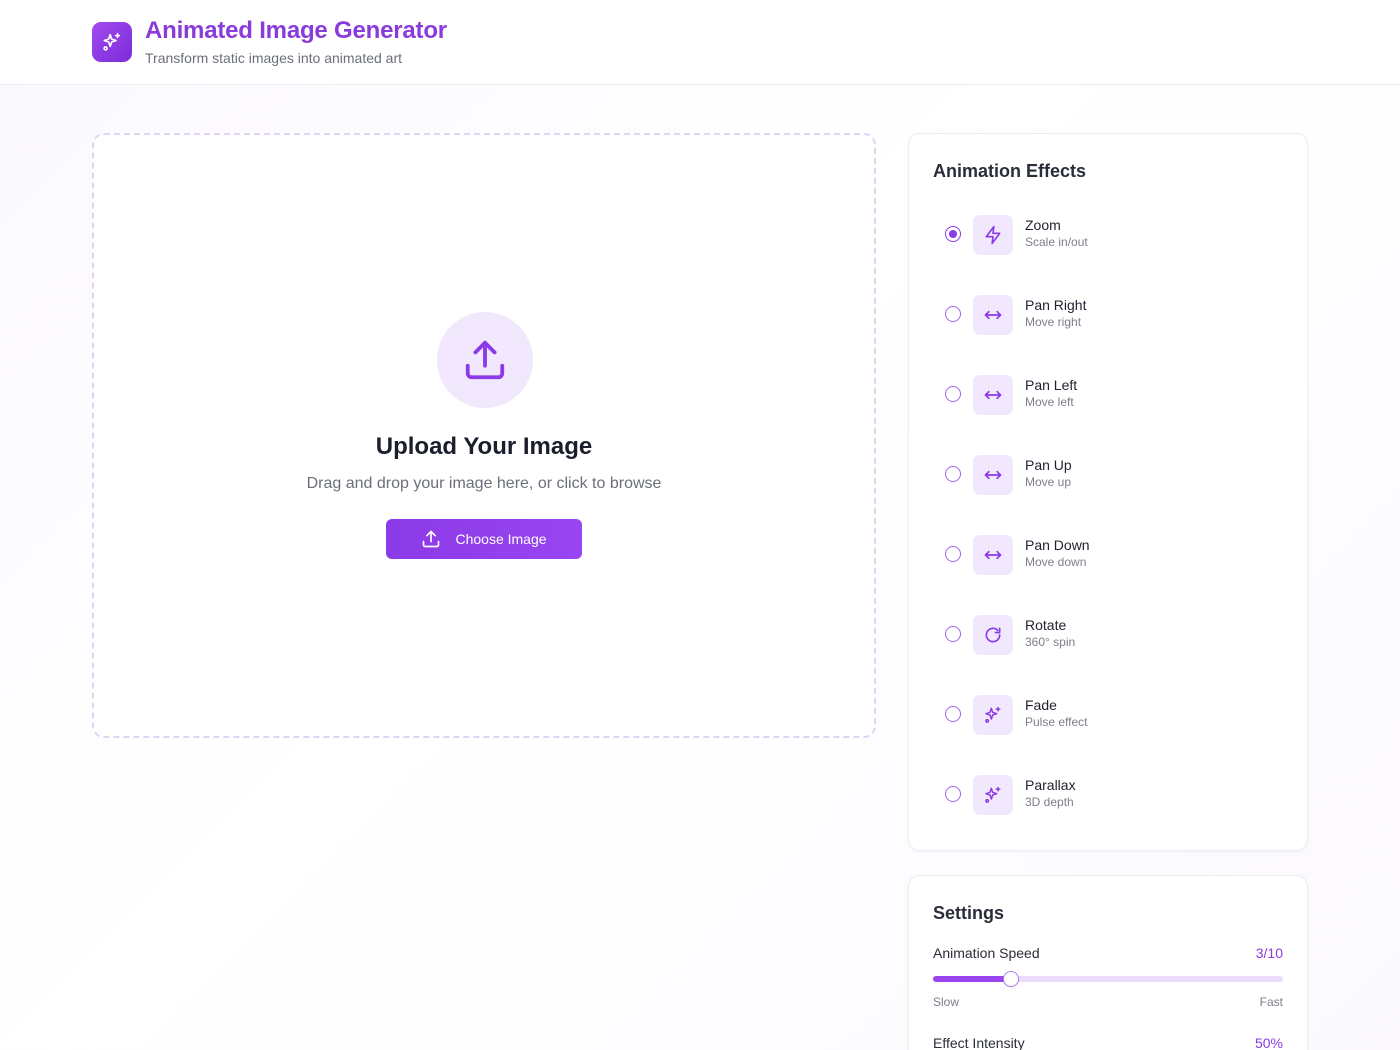  I want to click on choose-image-button: Choose Image, so click(484, 539).